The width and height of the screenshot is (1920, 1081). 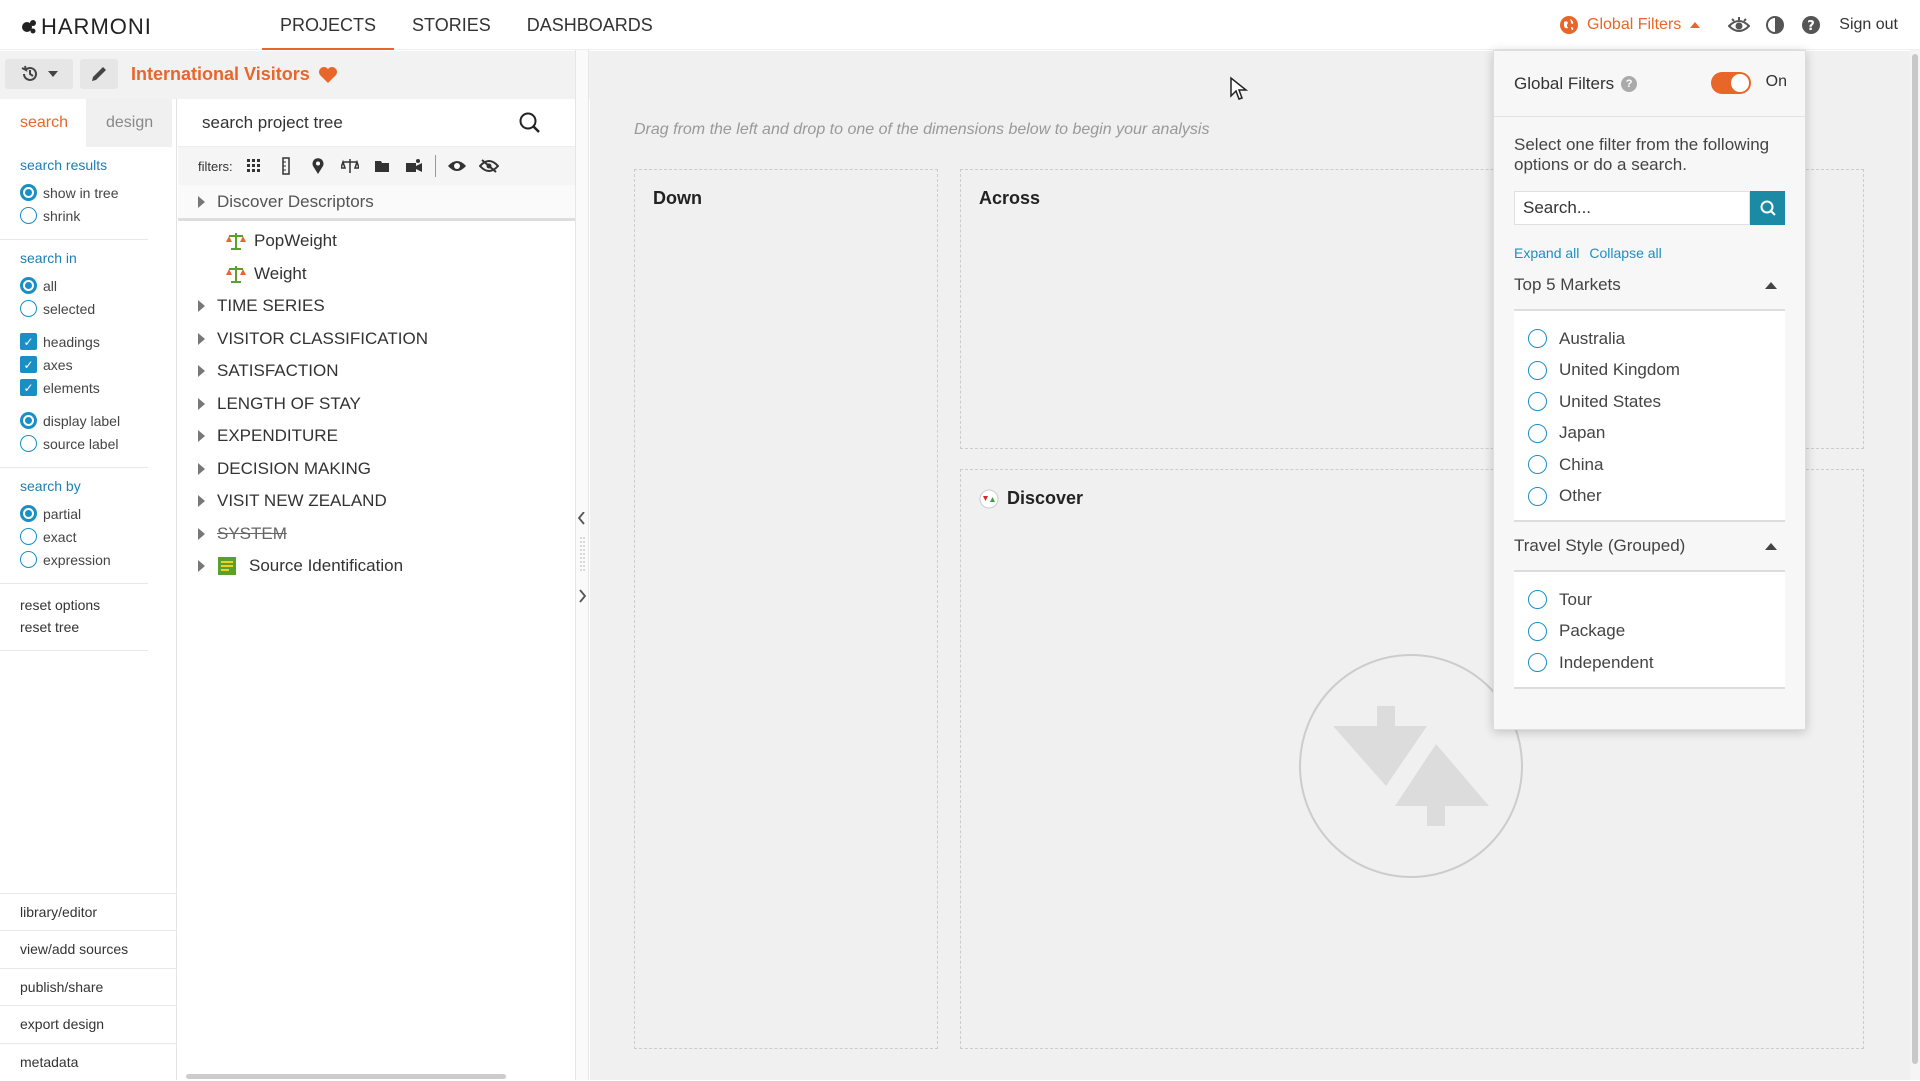 What do you see at coordinates (1625, 253) in the screenshot?
I see `collapse-all-link: Collapse all` at bounding box center [1625, 253].